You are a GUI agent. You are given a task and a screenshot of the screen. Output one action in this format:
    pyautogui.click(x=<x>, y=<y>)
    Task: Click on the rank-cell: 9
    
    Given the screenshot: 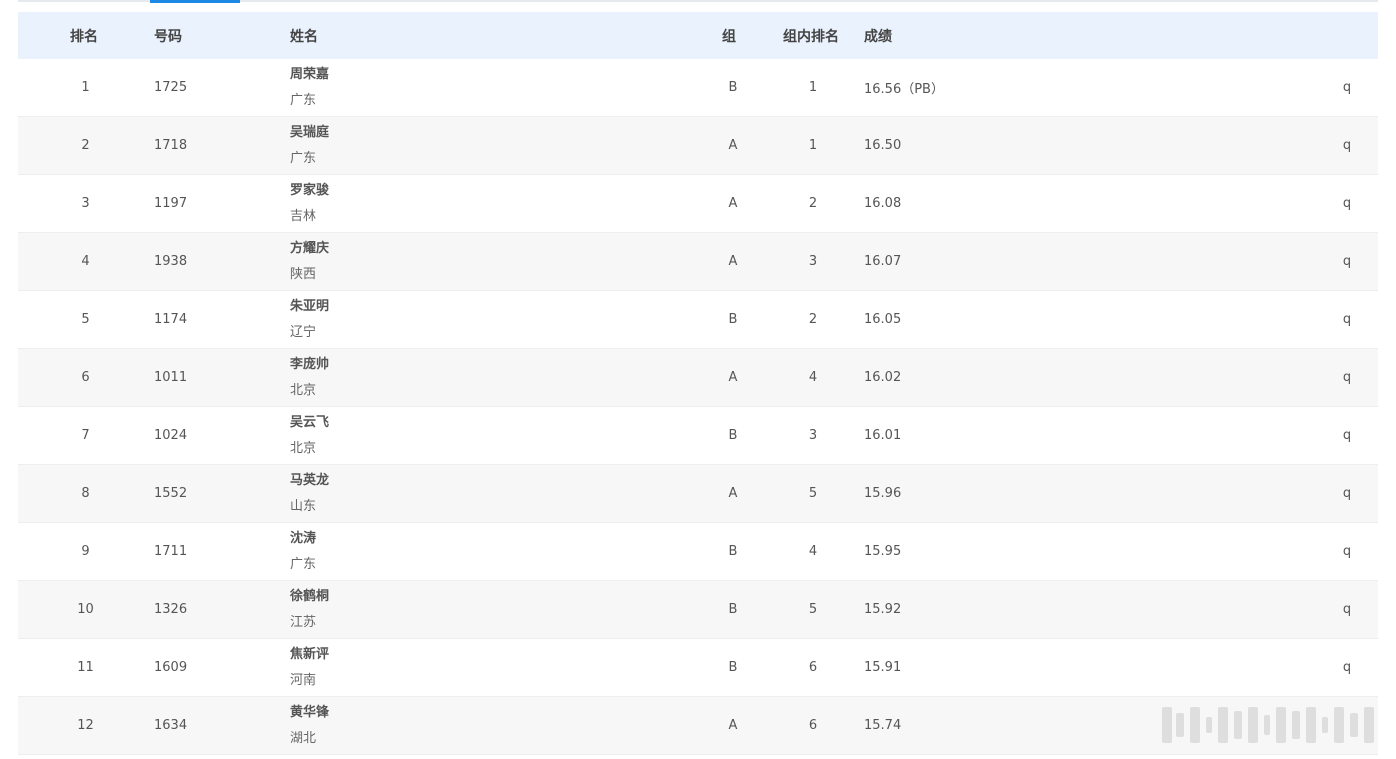 What is the action you would take?
    pyautogui.click(x=85, y=551)
    